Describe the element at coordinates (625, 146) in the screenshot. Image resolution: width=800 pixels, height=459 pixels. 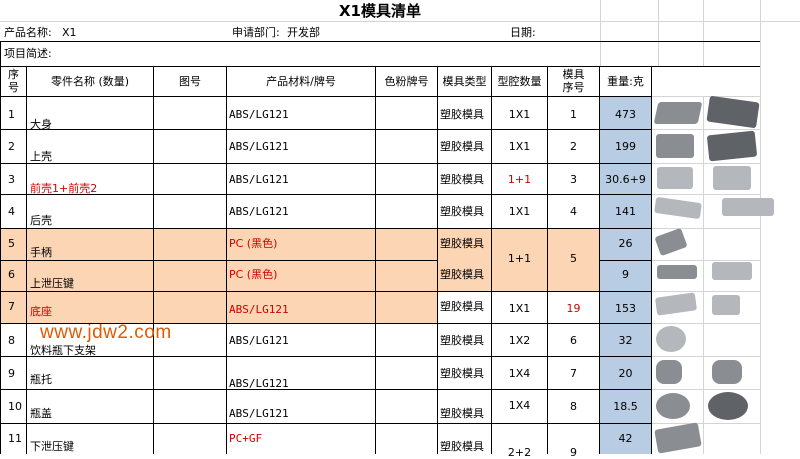
I see `row2-weight: 199` at that location.